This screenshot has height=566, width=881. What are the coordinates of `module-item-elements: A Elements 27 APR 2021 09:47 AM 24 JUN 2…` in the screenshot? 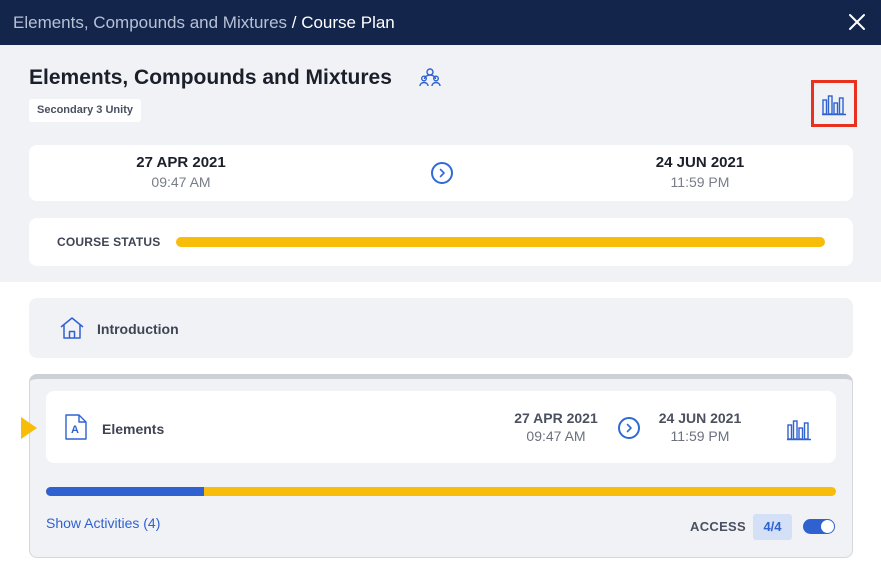 It's located at (441, 427).